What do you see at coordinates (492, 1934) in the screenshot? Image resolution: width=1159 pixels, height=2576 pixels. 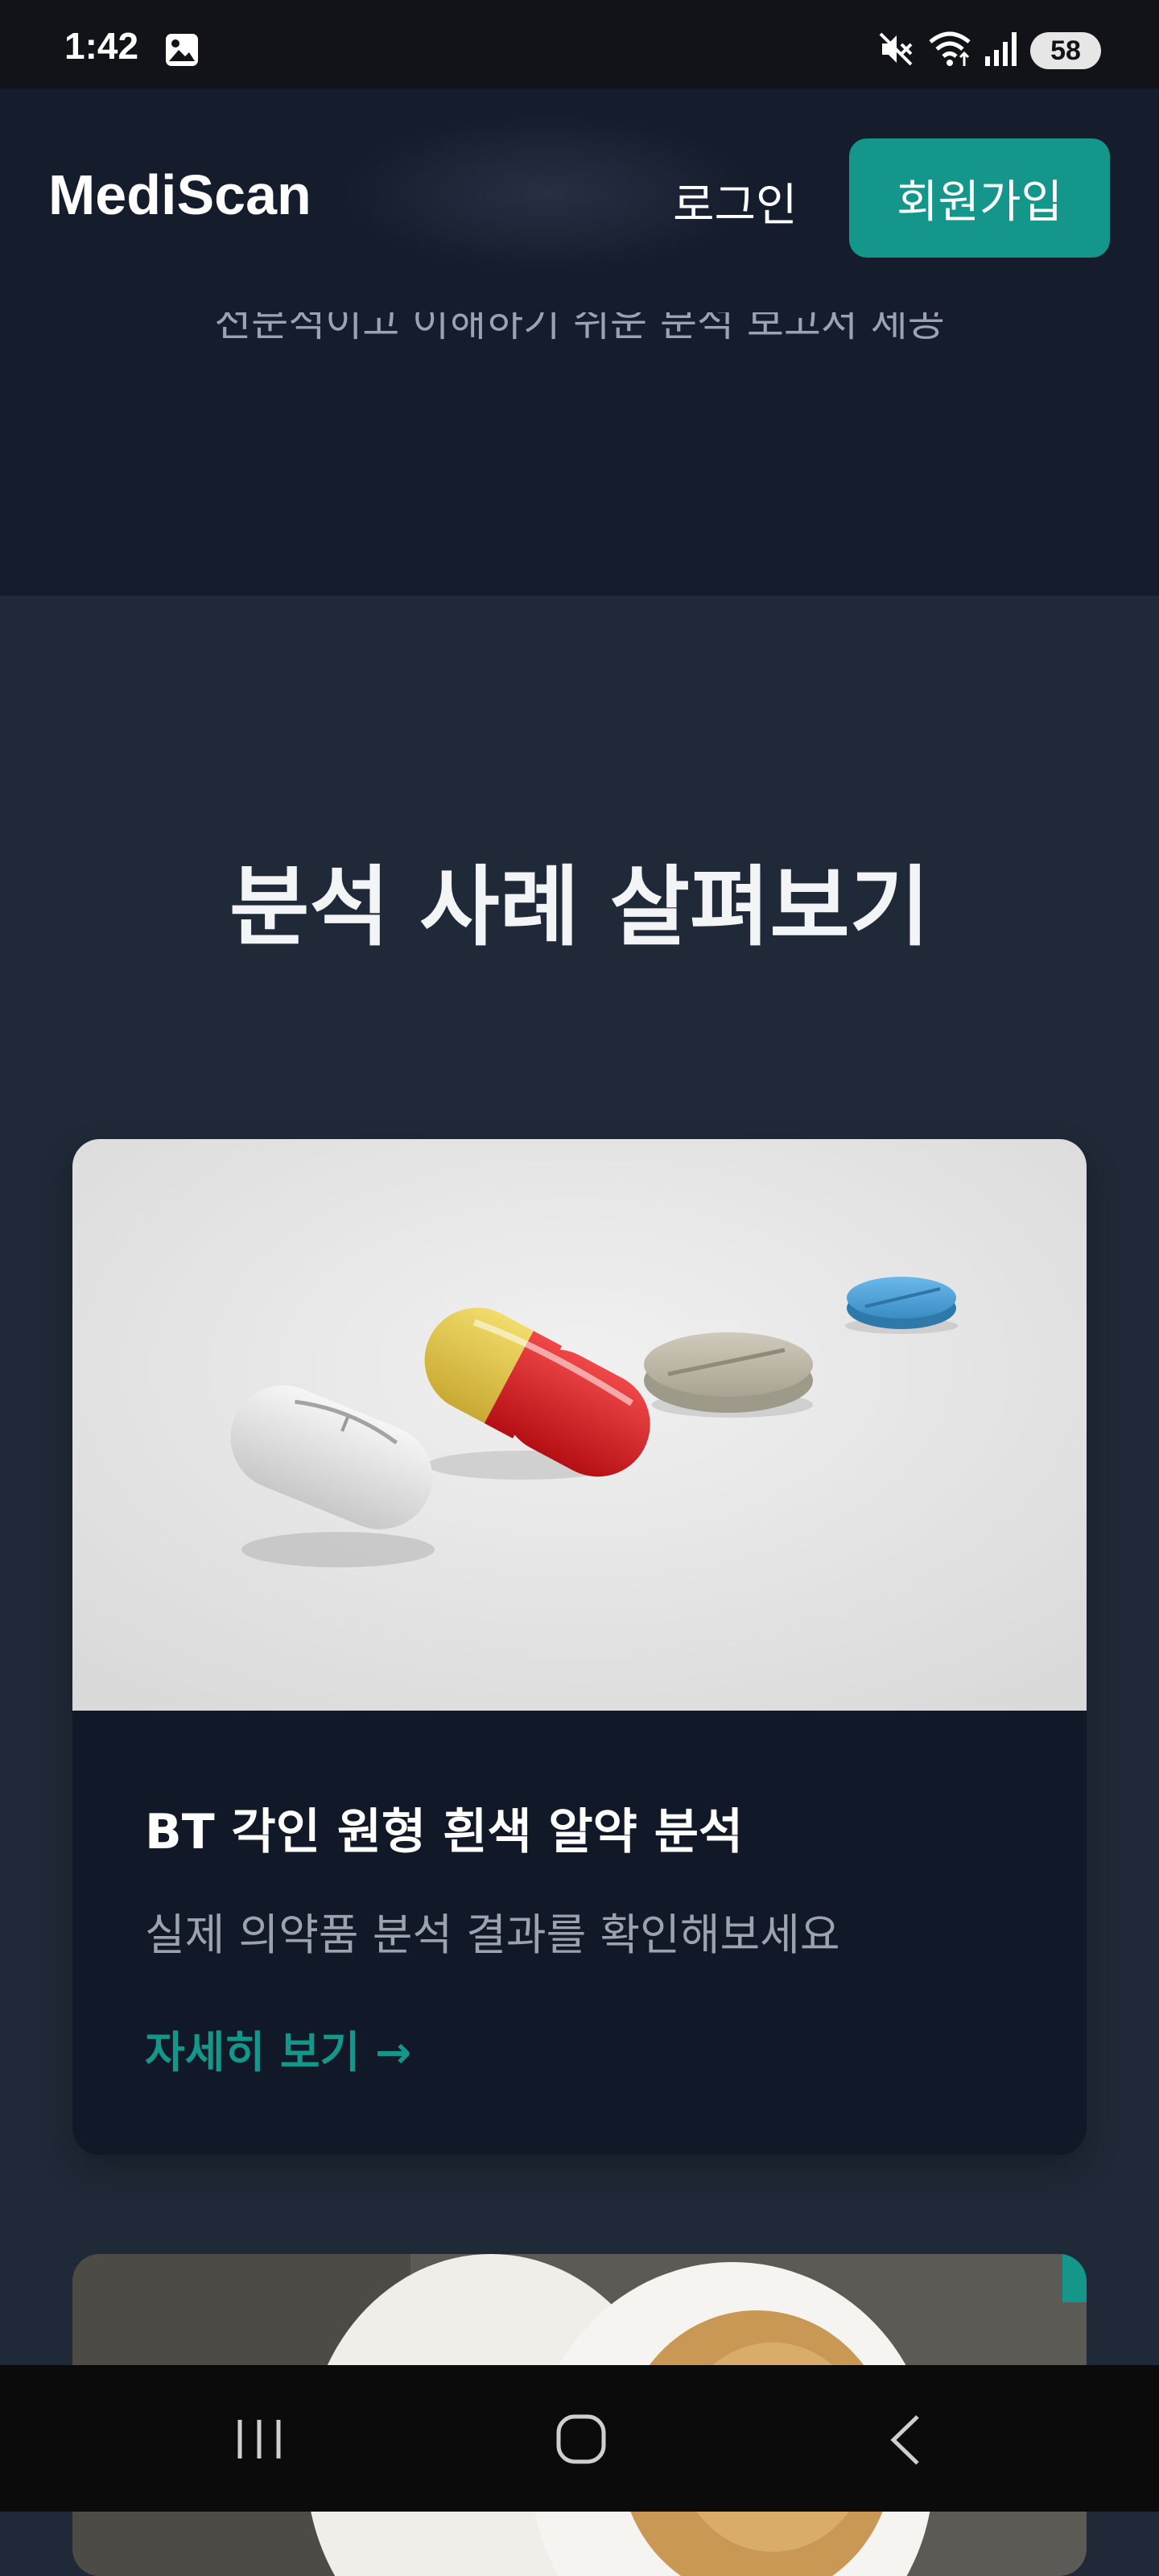 I see `card-description: 실제 의약품 분석 결과를 확인해보세요` at bounding box center [492, 1934].